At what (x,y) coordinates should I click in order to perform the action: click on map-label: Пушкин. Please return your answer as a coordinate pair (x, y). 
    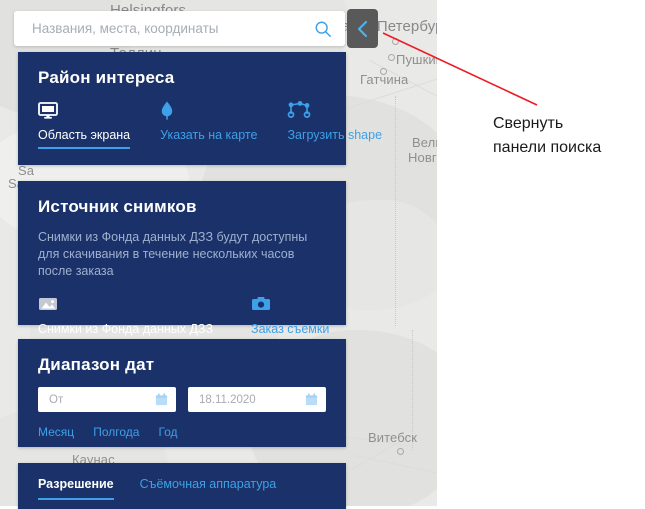
    Looking at the image, I should click on (416, 59).